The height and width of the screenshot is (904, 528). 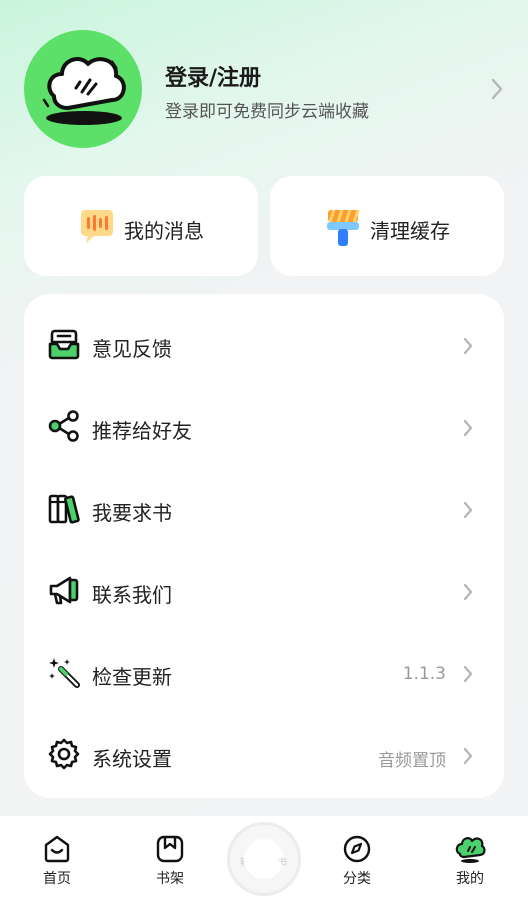 I want to click on login-subtitle: 登录即可免费同步云端收藏, so click(x=267, y=112).